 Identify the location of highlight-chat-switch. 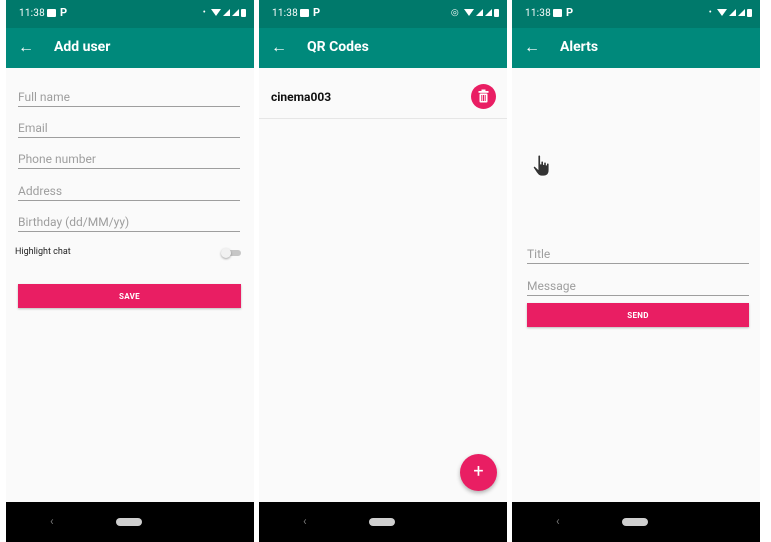
(231, 253).